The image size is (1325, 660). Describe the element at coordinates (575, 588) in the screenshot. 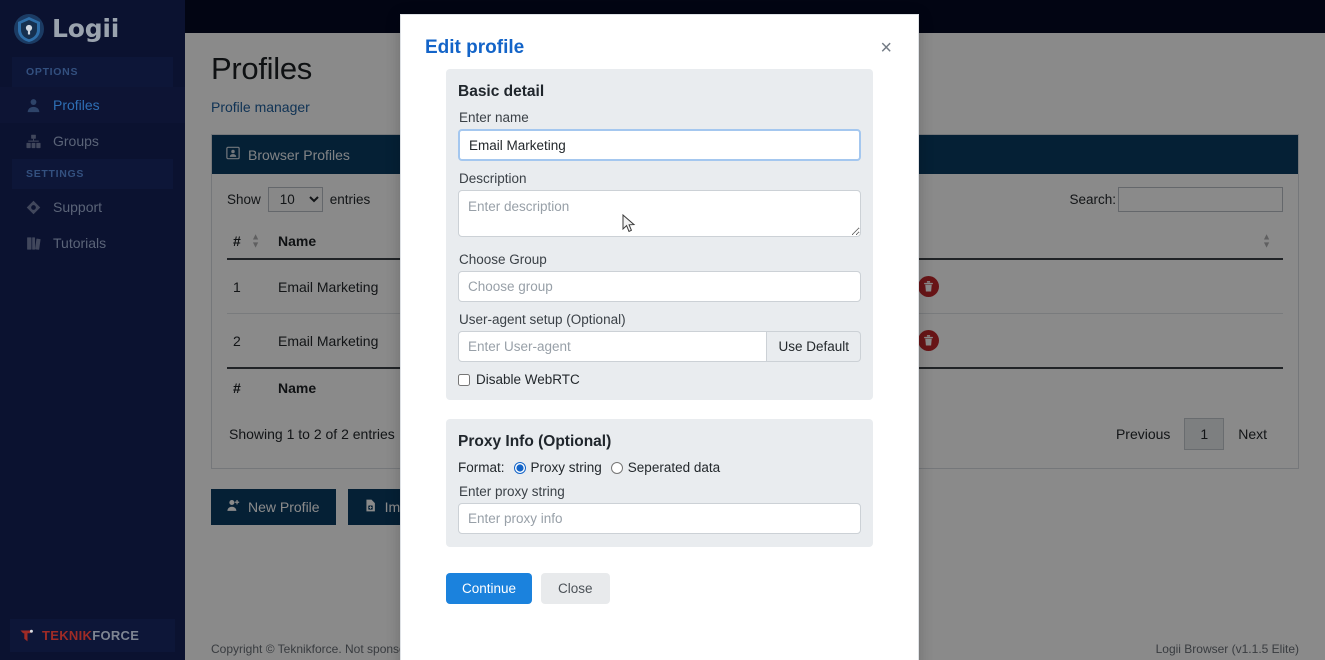

I see `close-button: Close` at that location.